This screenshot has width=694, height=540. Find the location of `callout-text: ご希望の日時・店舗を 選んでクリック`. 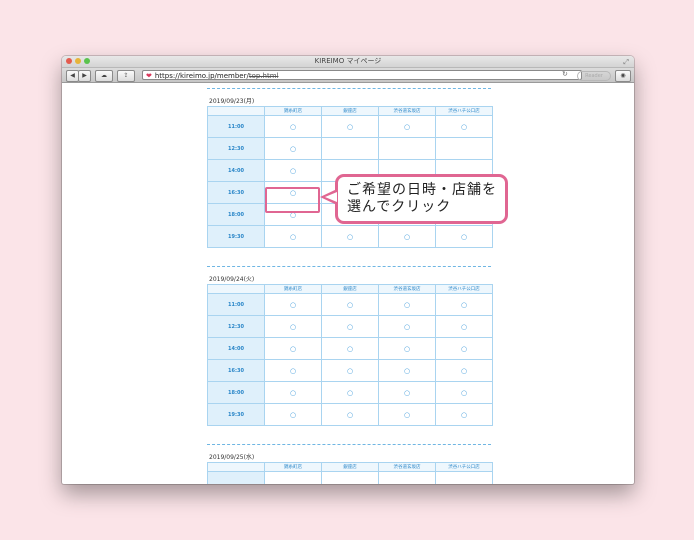

callout-text: ご希望の日時・店舗を 選んでクリック is located at coordinates (427, 199).